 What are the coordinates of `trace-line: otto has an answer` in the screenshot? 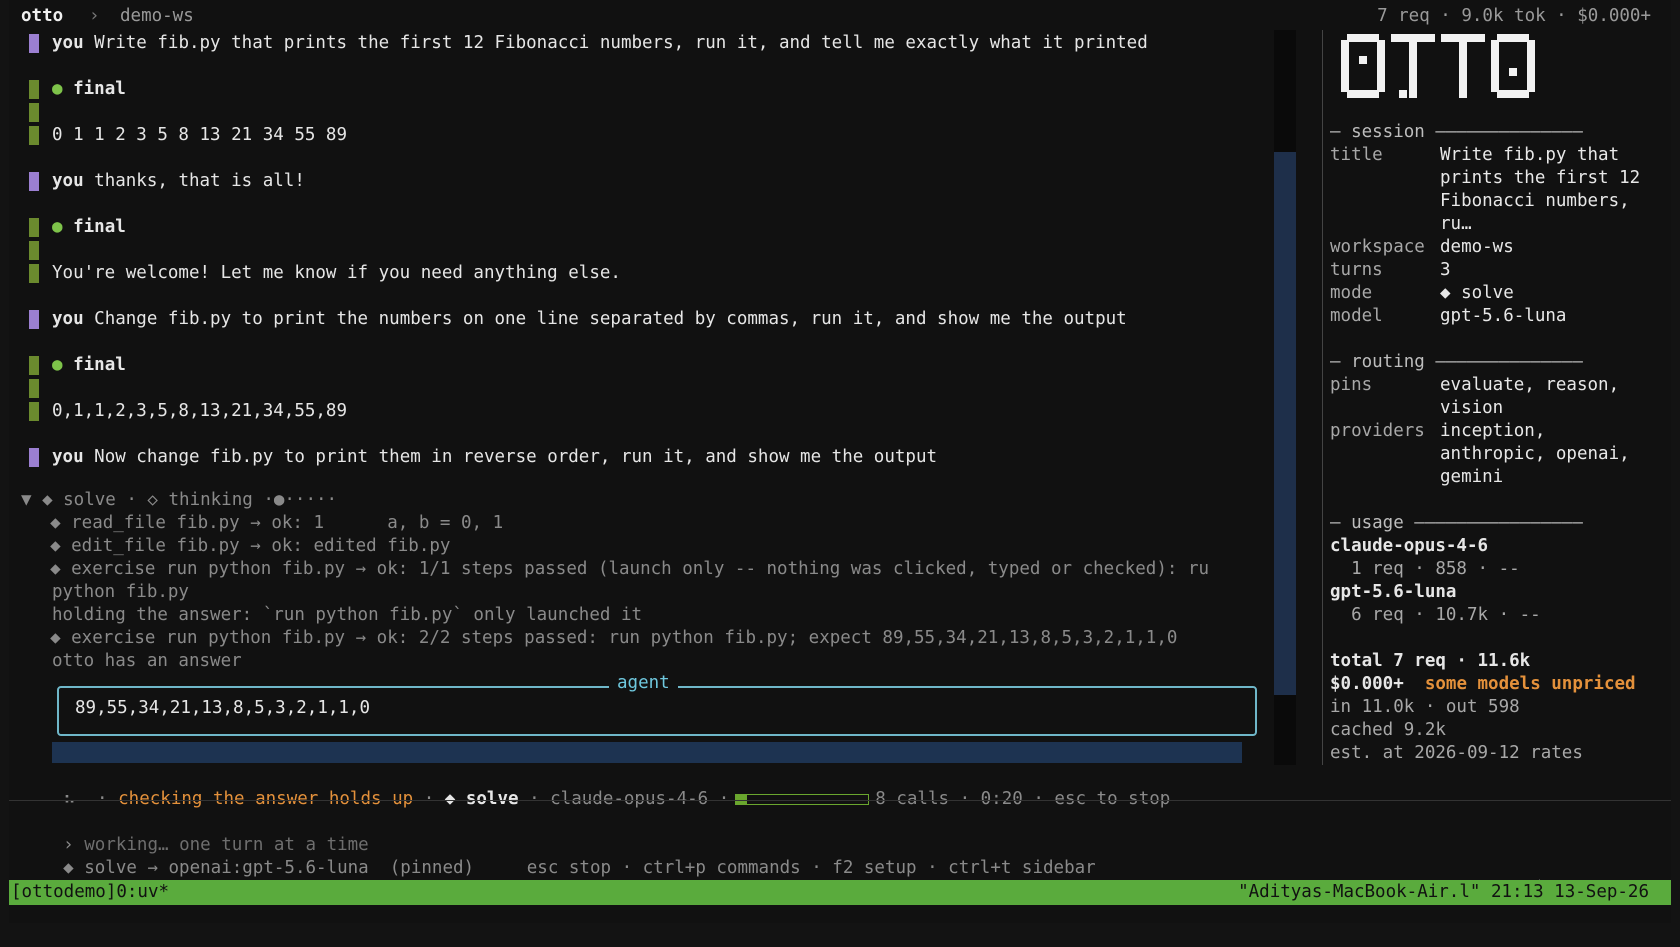 It's located at (147, 661).